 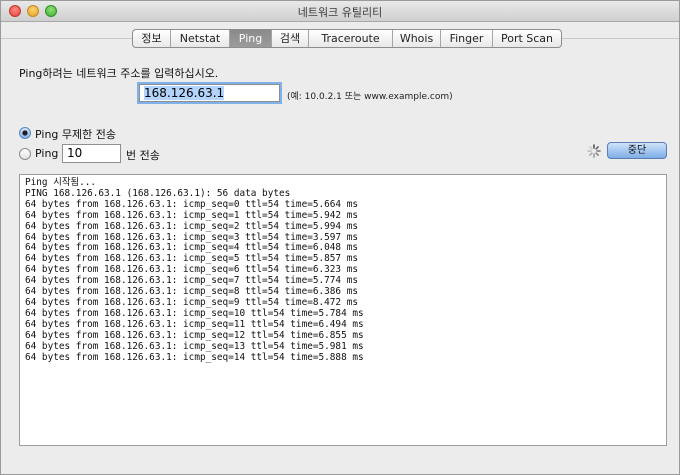 What do you see at coordinates (75, 134) in the screenshot?
I see `radio-unlimited-label: Ping 무제한 전송` at bounding box center [75, 134].